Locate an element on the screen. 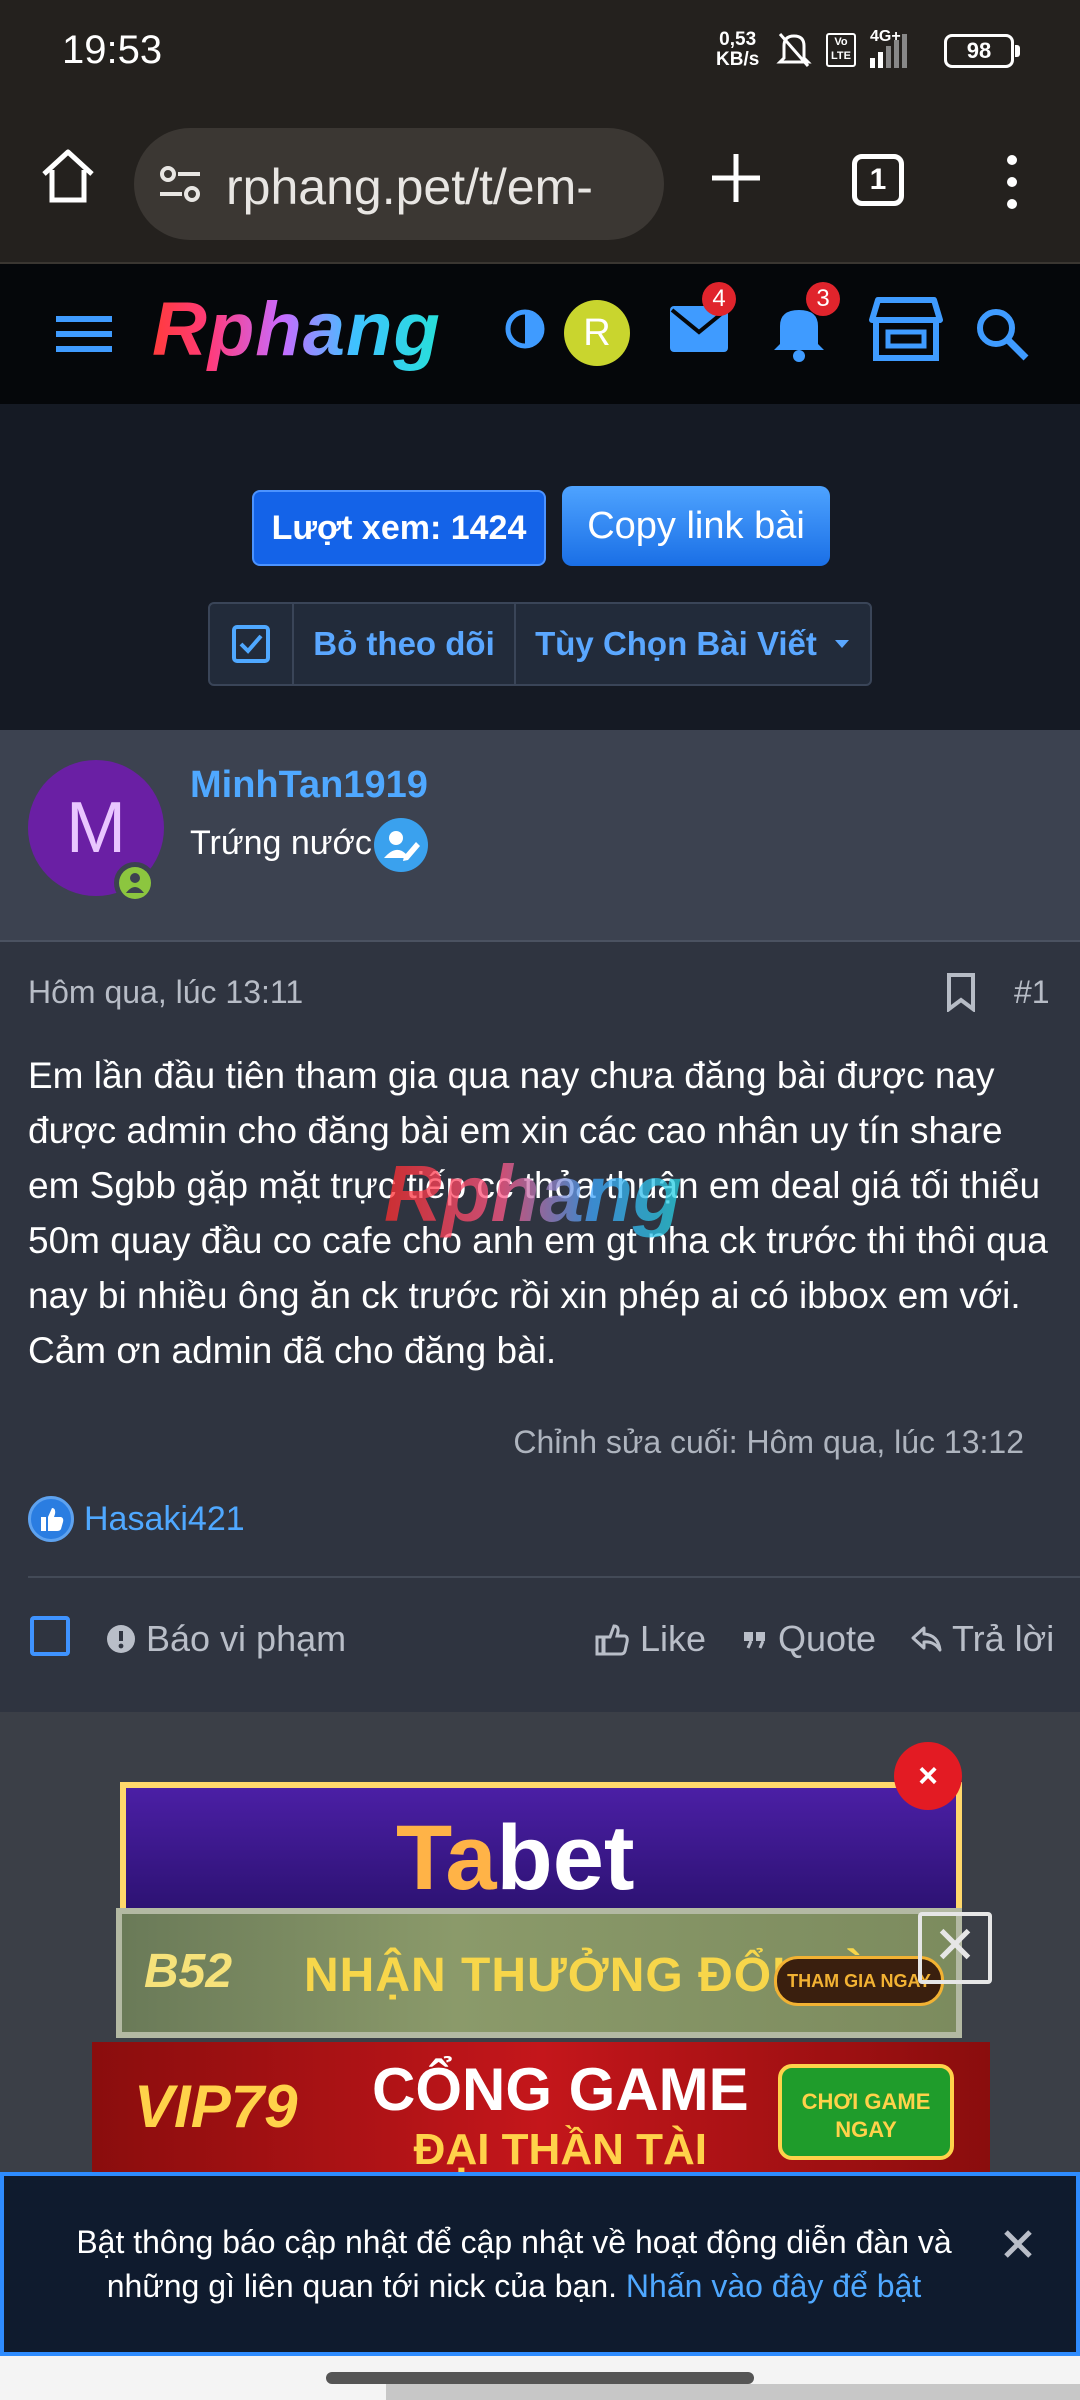 Image resolution: width=1080 pixels, height=2400 pixels. ad-tabet-suffix: bet is located at coordinates (565, 1858).